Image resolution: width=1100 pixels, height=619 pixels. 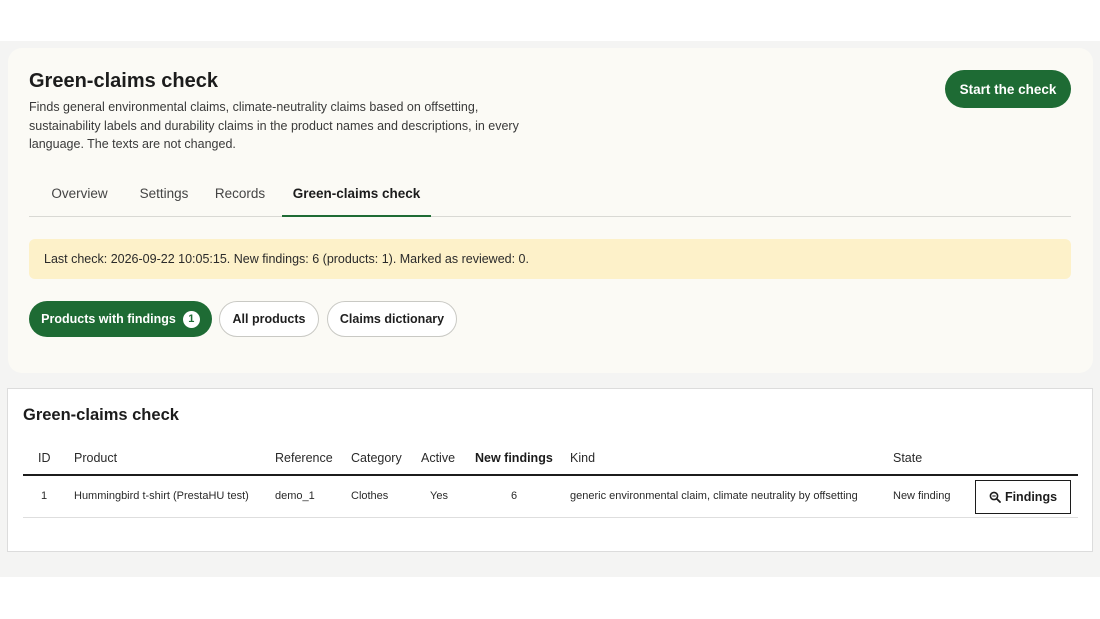 What do you see at coordinates (438, 458) in the screenshot?
I see `column-header-active: Active` at bounding box center [438, 458].